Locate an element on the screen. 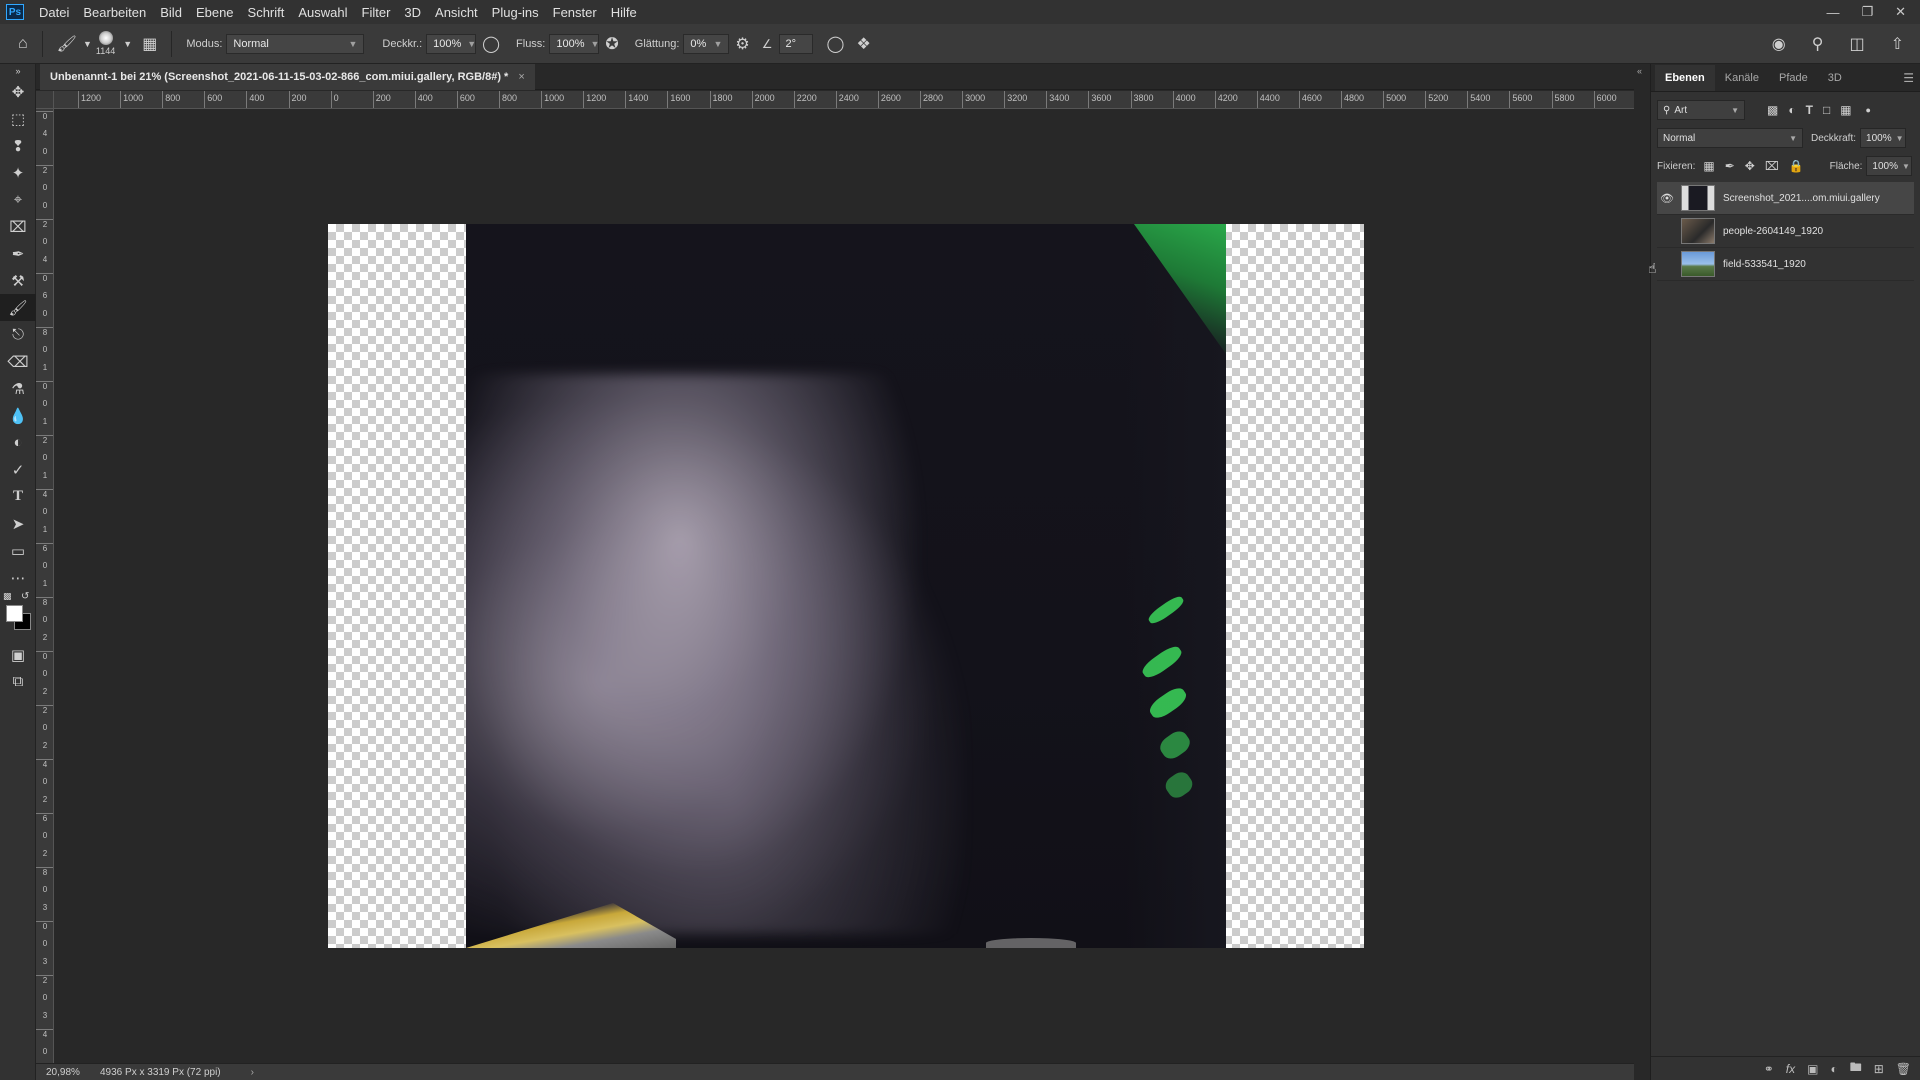 The image size is (1920, 1080). pressure-size-icon: ◯ is located at coordinates (836, 44).